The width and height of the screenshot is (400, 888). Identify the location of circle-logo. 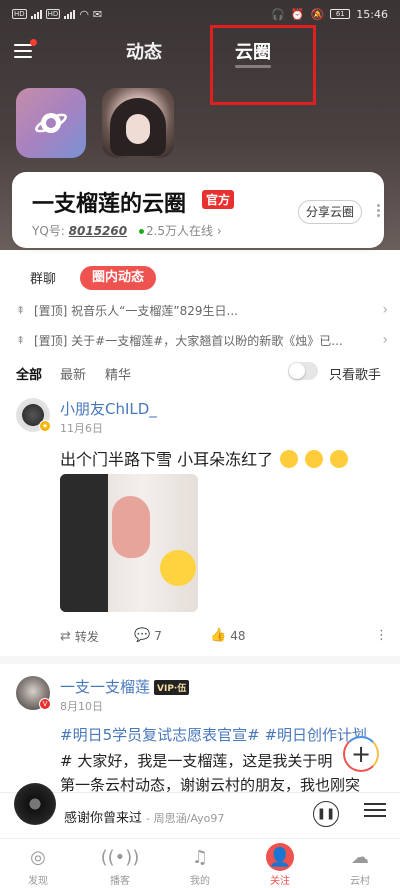
(51, 123).